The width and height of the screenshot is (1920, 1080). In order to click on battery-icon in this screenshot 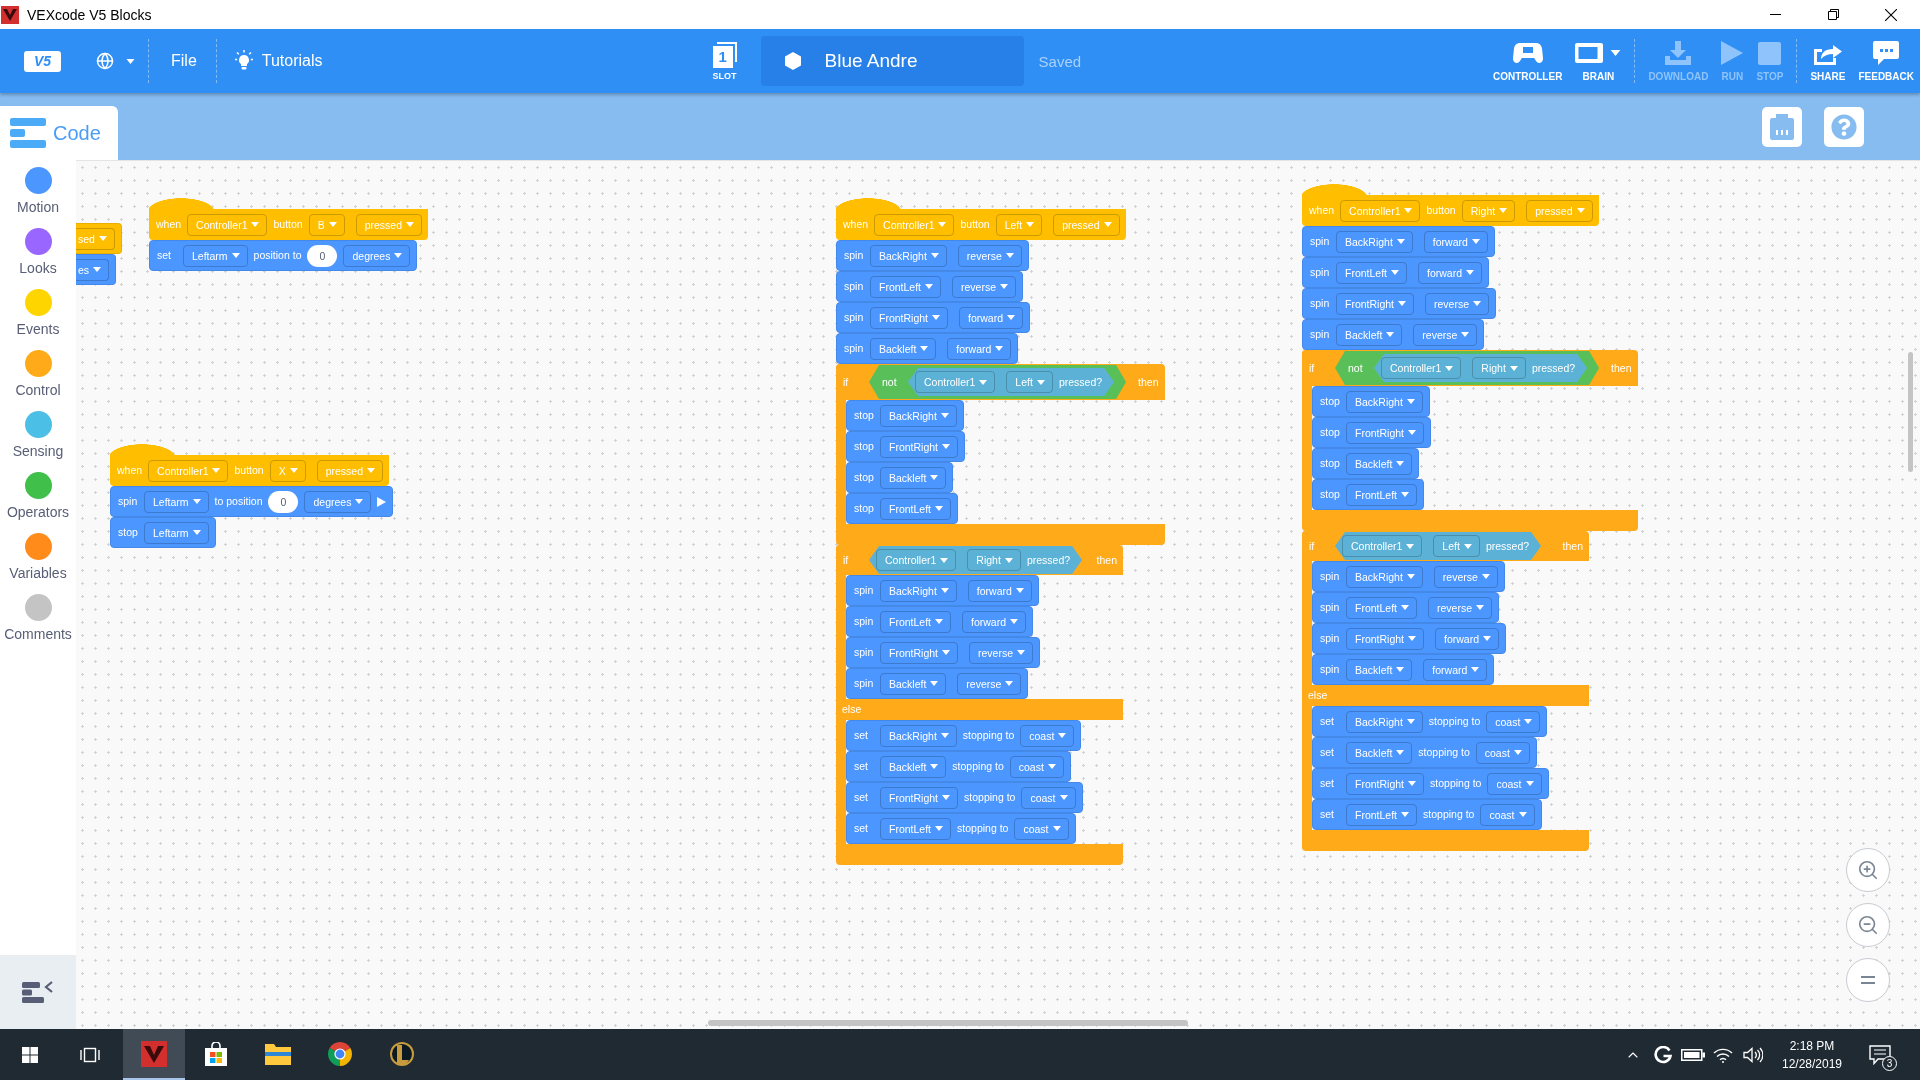, I will do `click(1693, 1054)`.